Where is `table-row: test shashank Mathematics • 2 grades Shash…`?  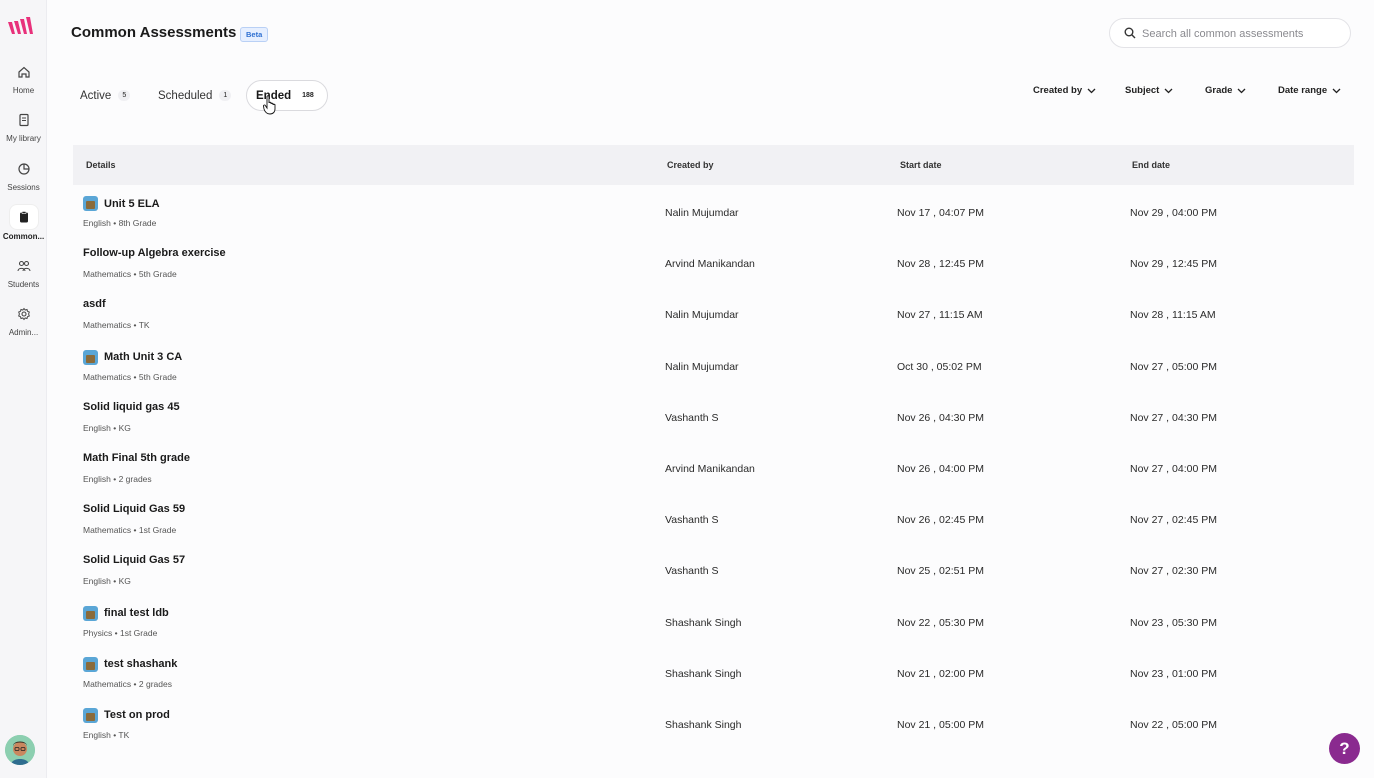
table-row: test shashank Mathematics • 2 grades Shash… is located at coordinates (713, 673).